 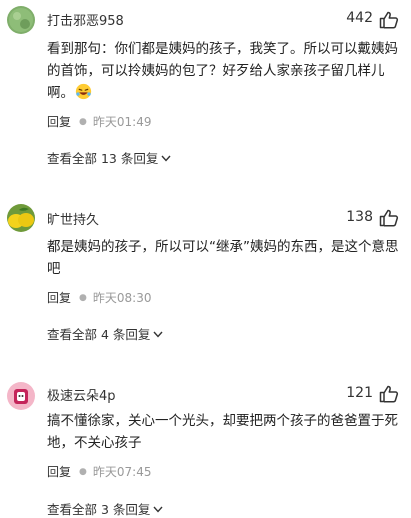 I want to click on like-count: 442, so click(x=359, y=18).